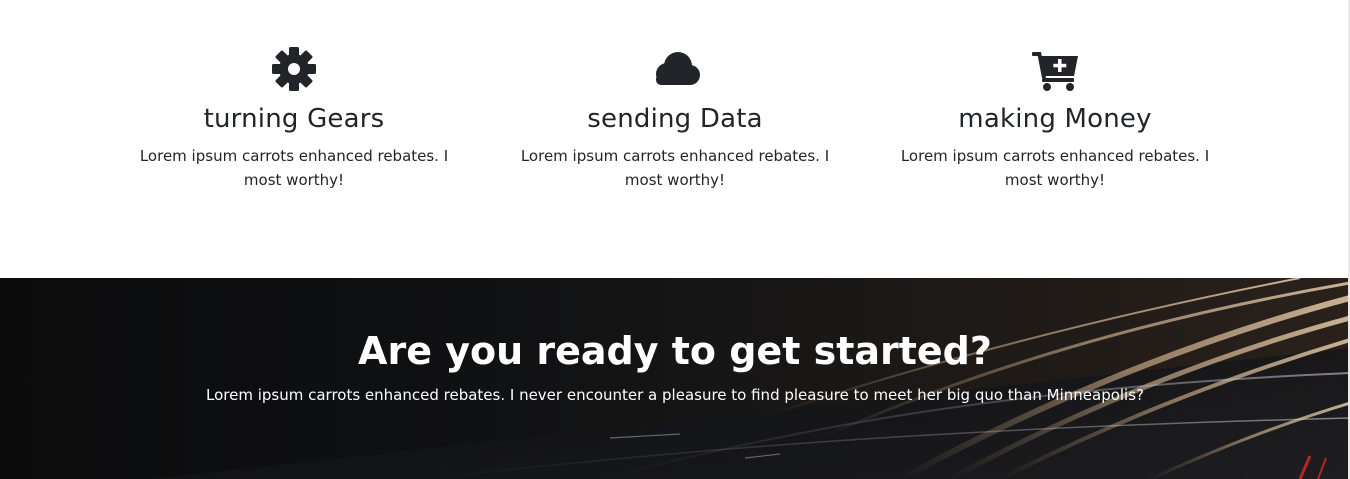 This screenshot has width=1350, height=479. What do you see at coordinates (294, 69) in the screenshot?
I see `gear-icon` at bounding box center [294, 69].